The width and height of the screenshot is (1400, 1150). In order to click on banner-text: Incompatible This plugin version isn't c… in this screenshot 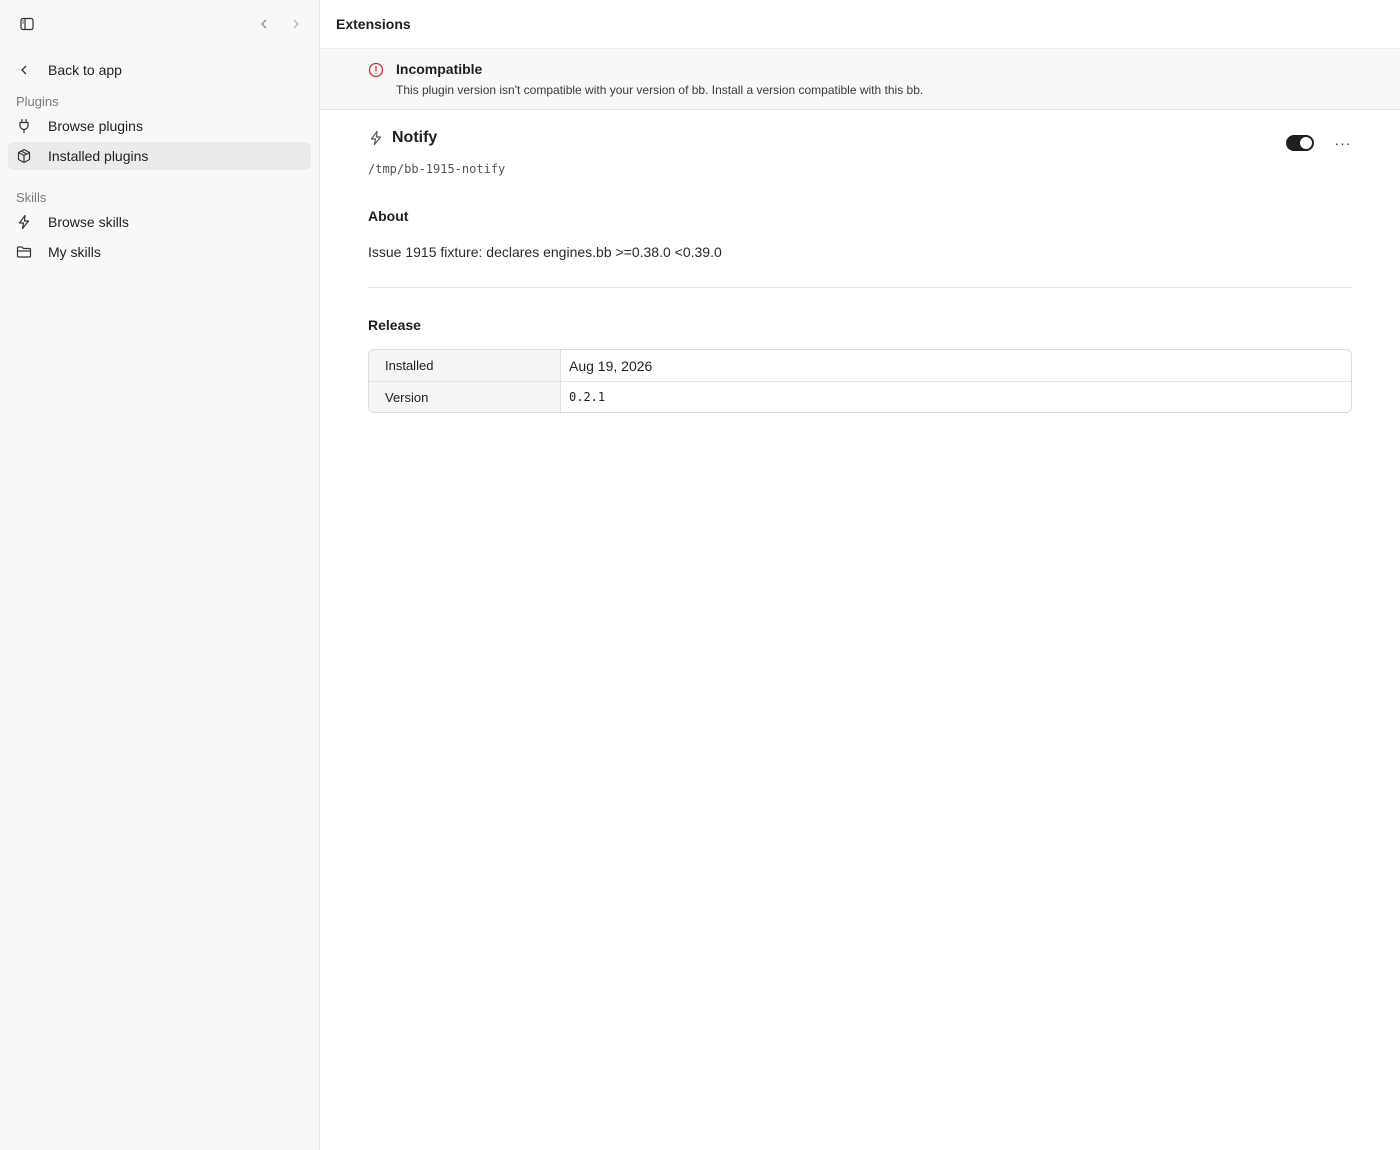, I will do `click(659, 85)`.